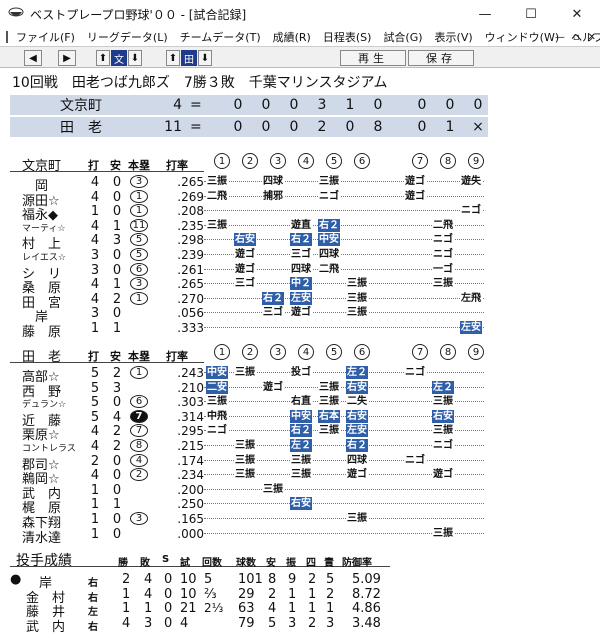  I want to click on player-row: 岸 3 0.056 三ゴ 遊ゴ 三振, so click(300, 315).